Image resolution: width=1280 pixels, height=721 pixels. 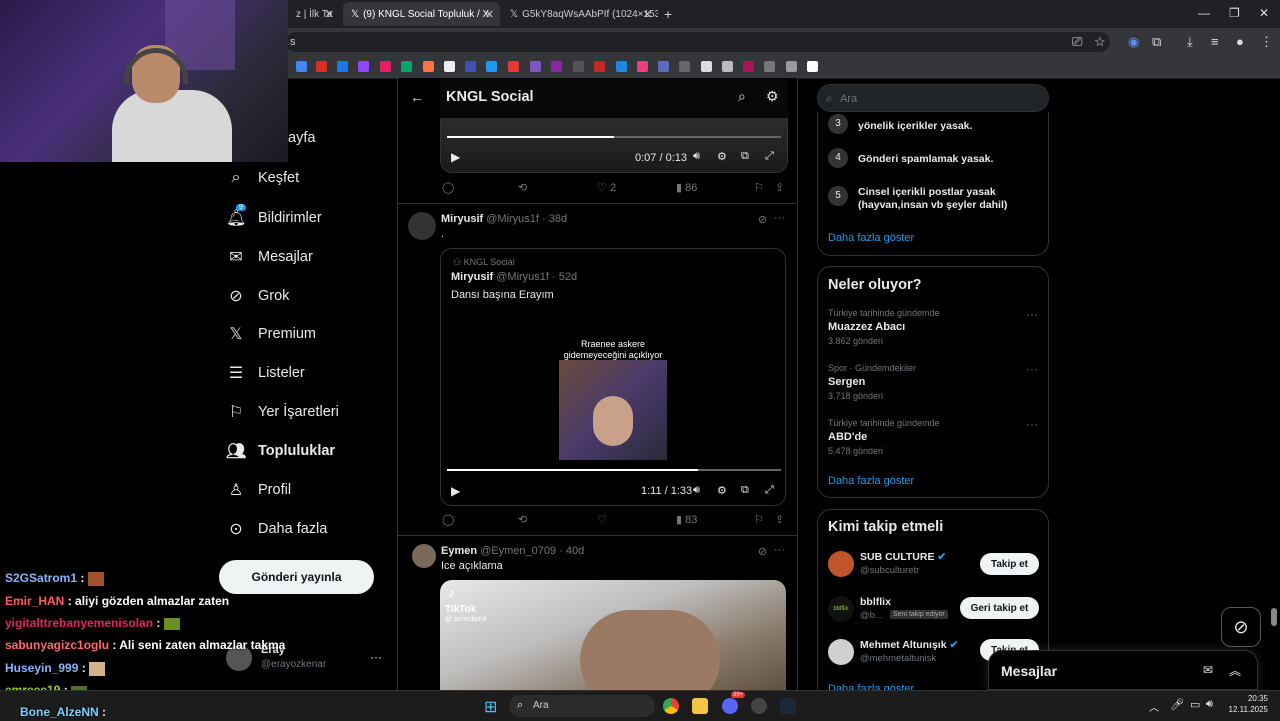 What do you see at coordinates (613, 635) in the screenshot?
I see `media-image: ♪ TikTok @ senedion4` at bounding box center [613, 635].